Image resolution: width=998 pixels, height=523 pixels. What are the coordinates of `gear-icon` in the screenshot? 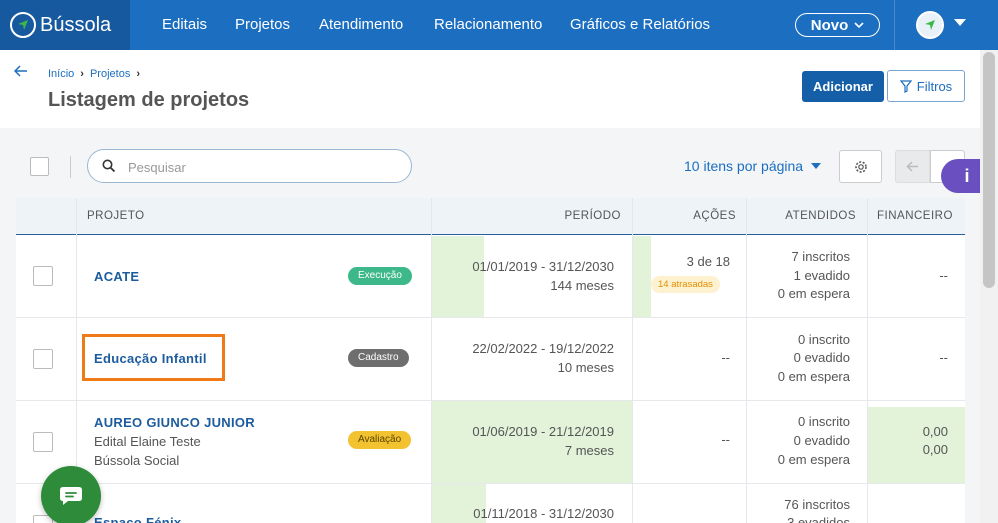 It's located at (860, 166).